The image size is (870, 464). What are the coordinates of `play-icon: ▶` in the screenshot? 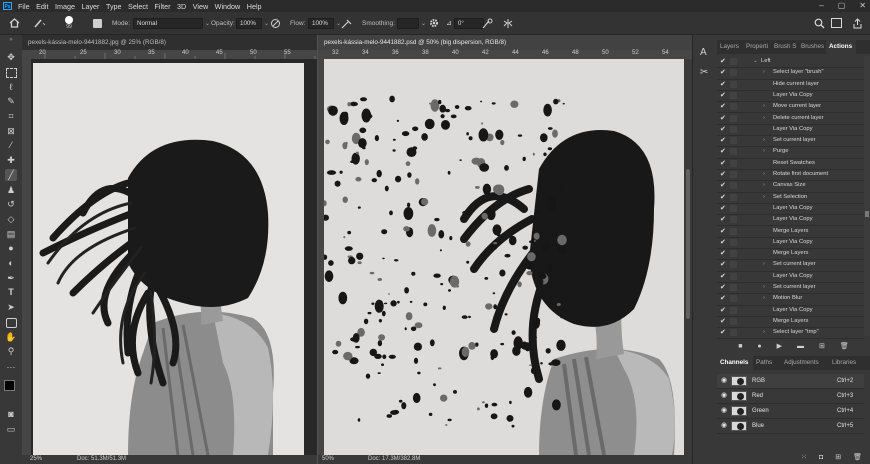 It's located at (779, 346).